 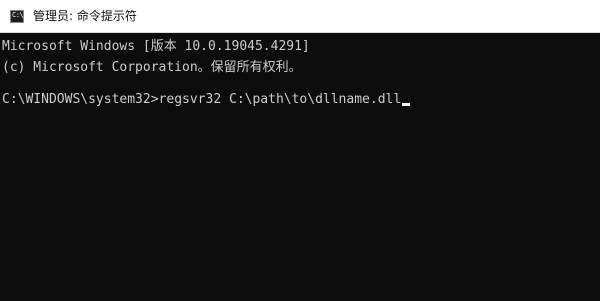 What do you see at coordinates (280, 99) in the screenshot?
I see `console-command-input: regsvr32 C:\path\to\dllname.dll` at bounding box center [280, 99].